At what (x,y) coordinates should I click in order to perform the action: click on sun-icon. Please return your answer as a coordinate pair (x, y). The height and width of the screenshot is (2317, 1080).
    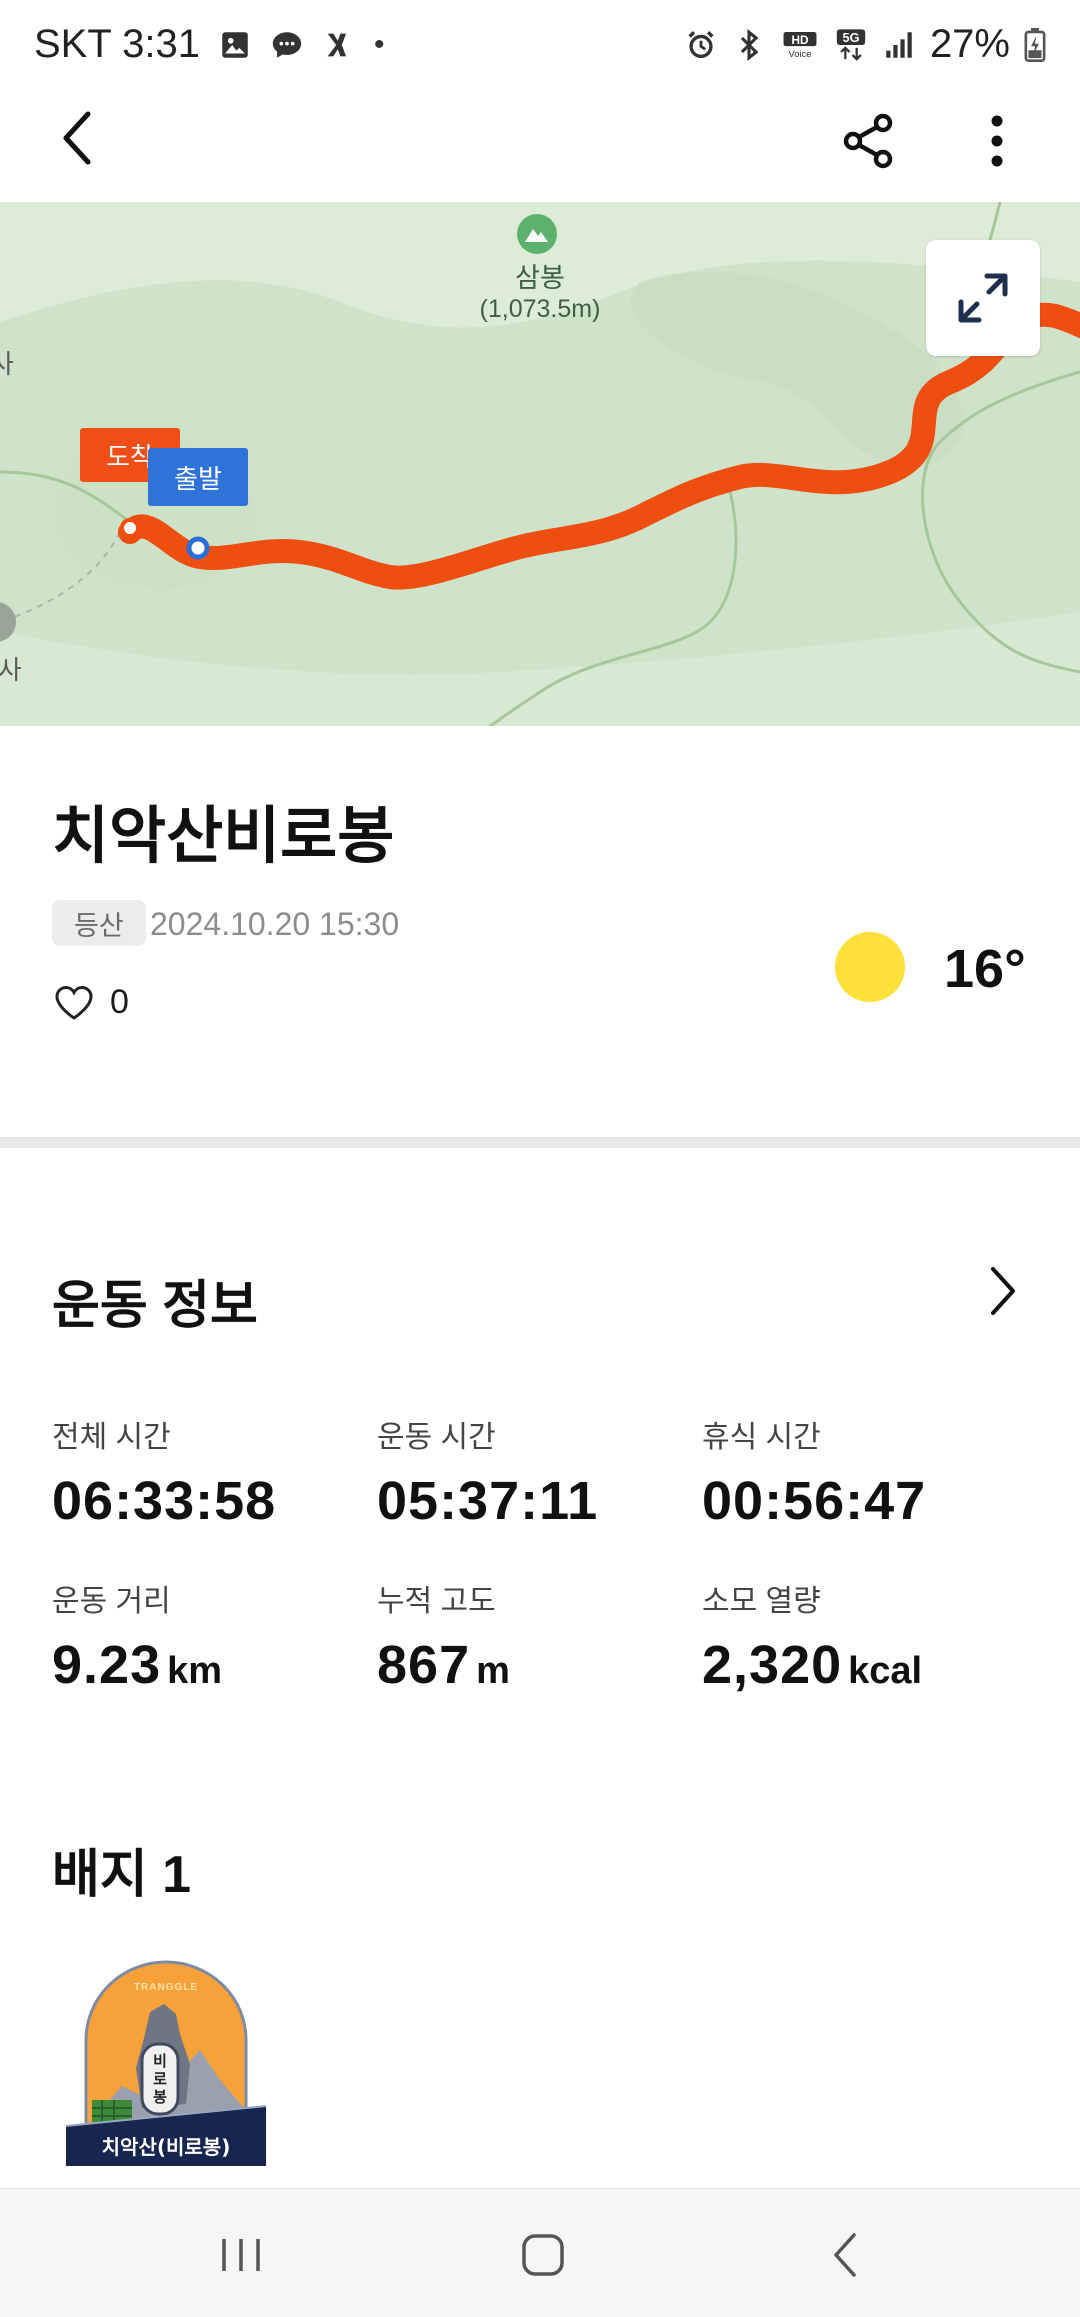
    Looking at the image, I should click on (870, 967).